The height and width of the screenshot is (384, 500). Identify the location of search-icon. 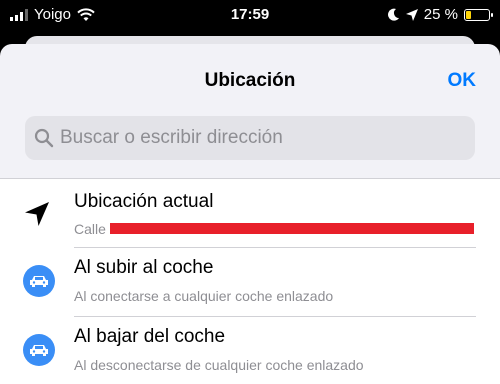
(44, 138).